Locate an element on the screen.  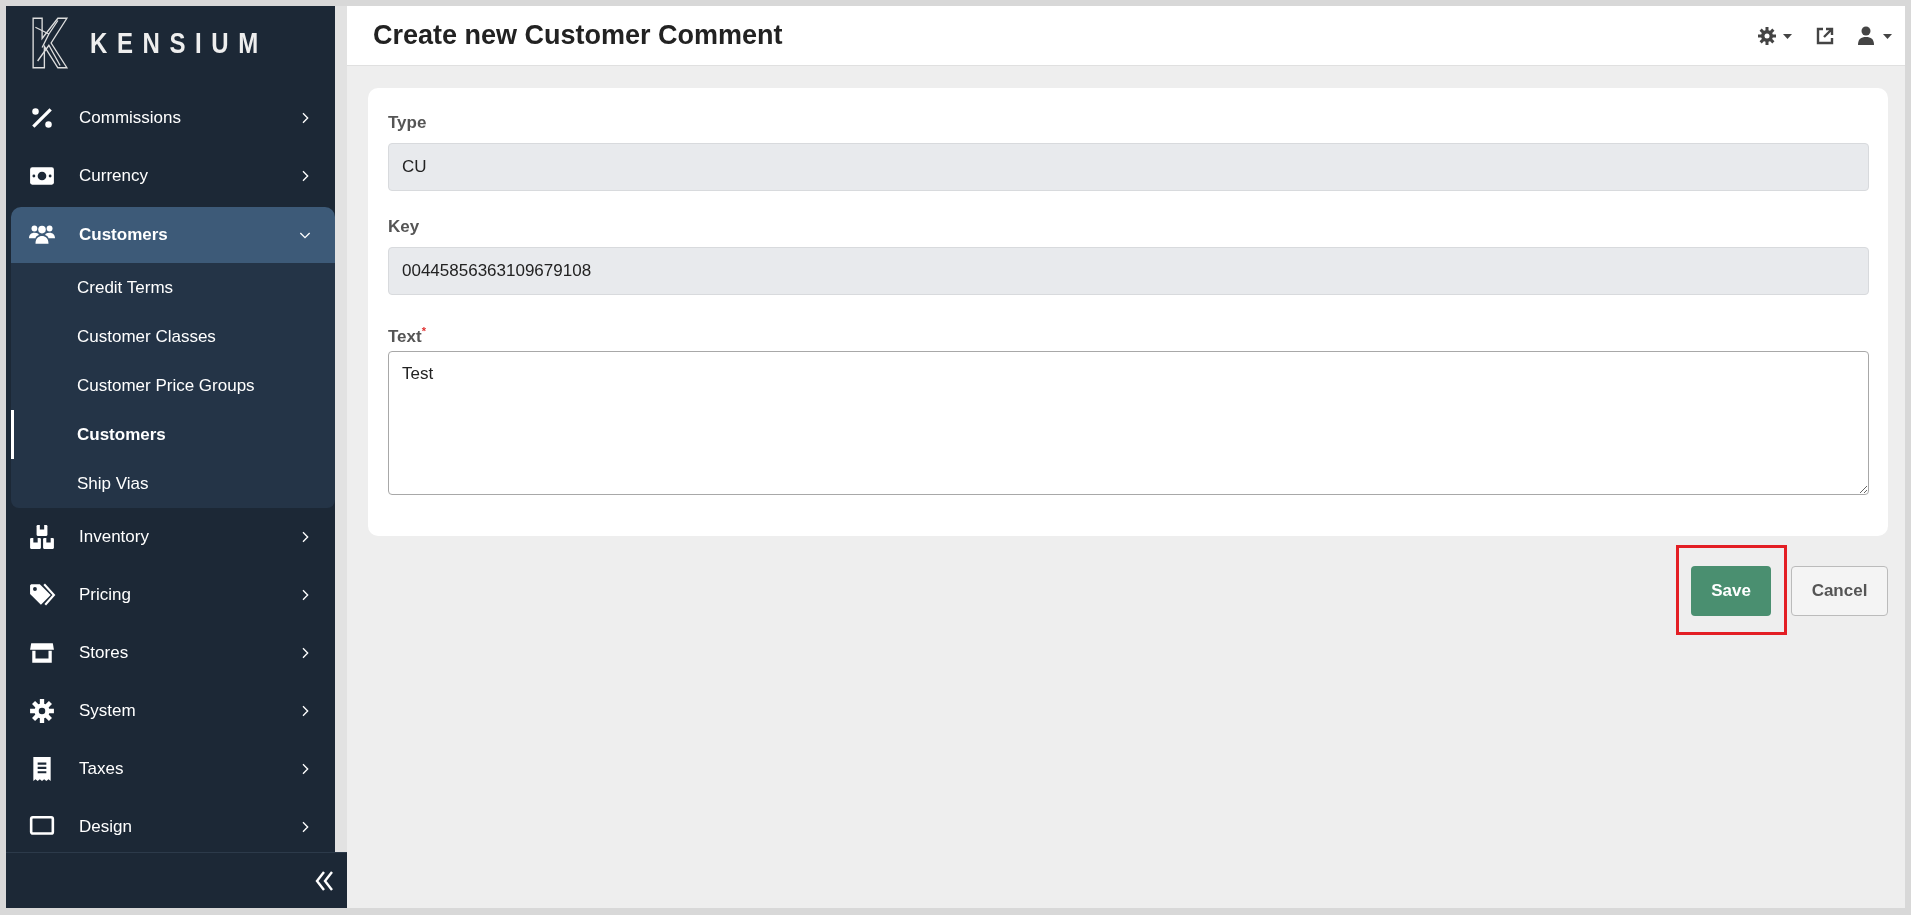
sidebar-item: Inventory is located at coordinates (173, 537).